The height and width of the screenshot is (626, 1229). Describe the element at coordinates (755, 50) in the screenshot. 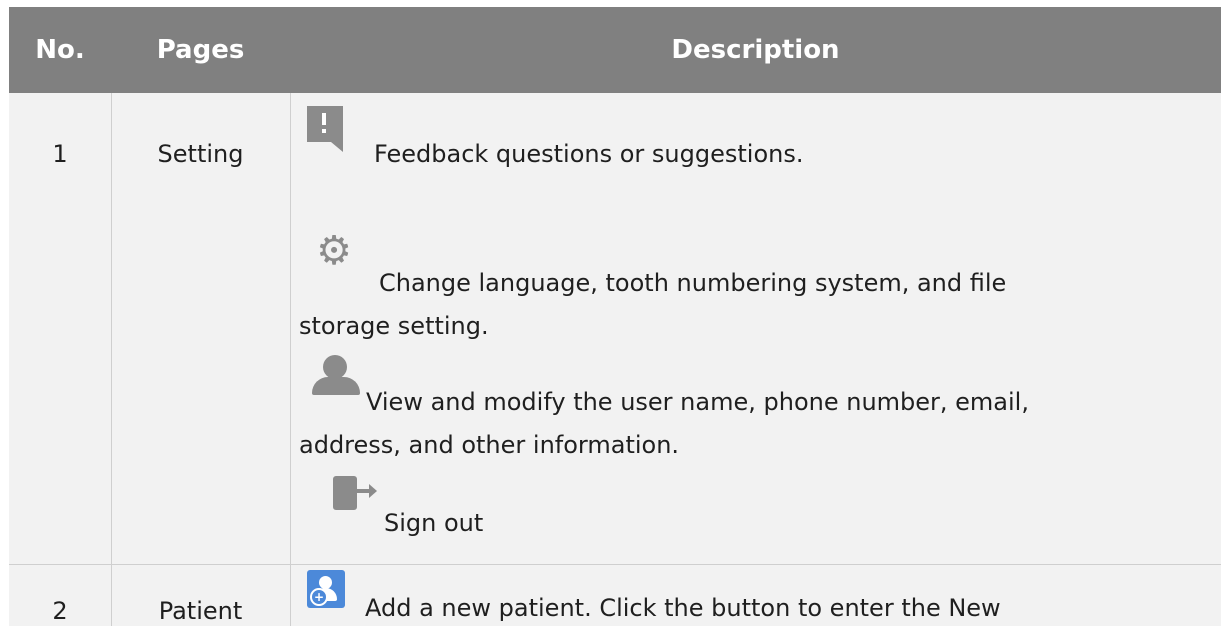

I see `column-header-description: Description` at that location.